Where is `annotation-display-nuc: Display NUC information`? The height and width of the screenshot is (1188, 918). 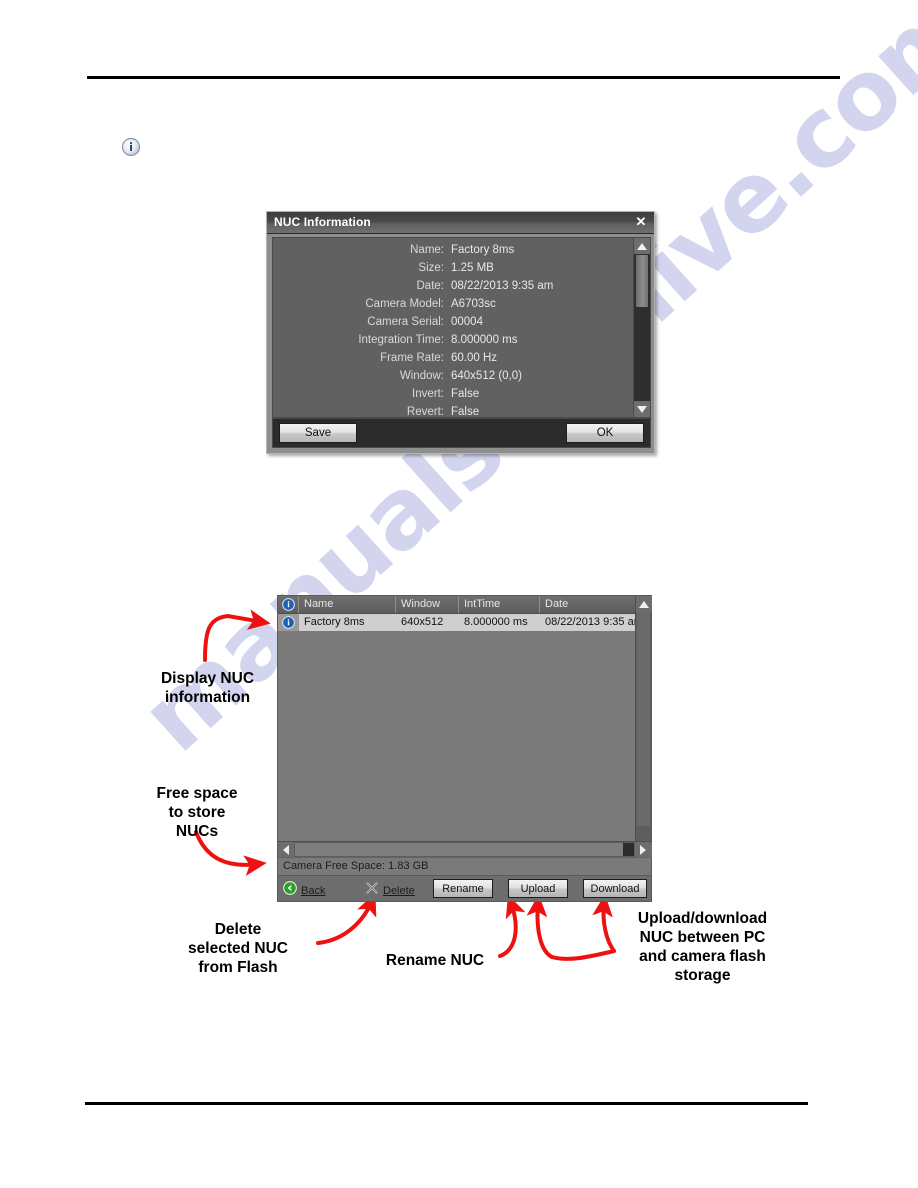
annotation-display-nuc: Display NUC information is located at coordinates (207, 688).